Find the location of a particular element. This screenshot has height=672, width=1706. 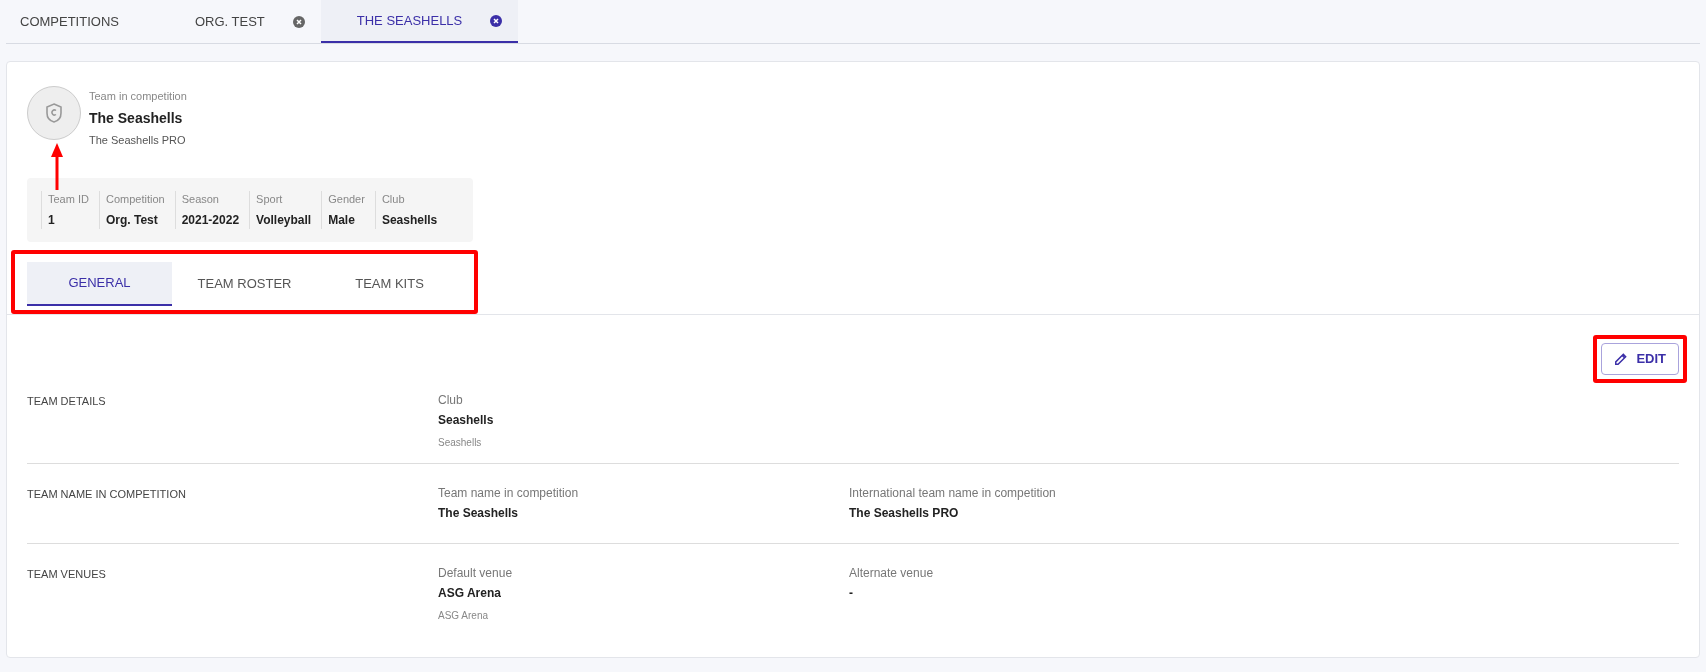

field-label: International team name in competition is located at coordinates (953, 493).